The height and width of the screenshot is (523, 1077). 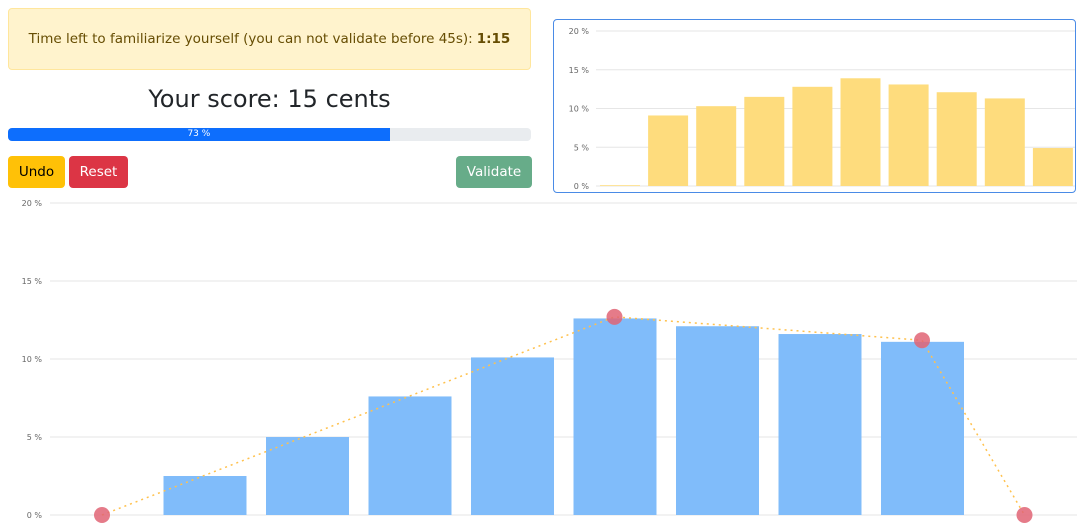 I want to click on progress-bar: 73 %, so click(x=269, y=134).